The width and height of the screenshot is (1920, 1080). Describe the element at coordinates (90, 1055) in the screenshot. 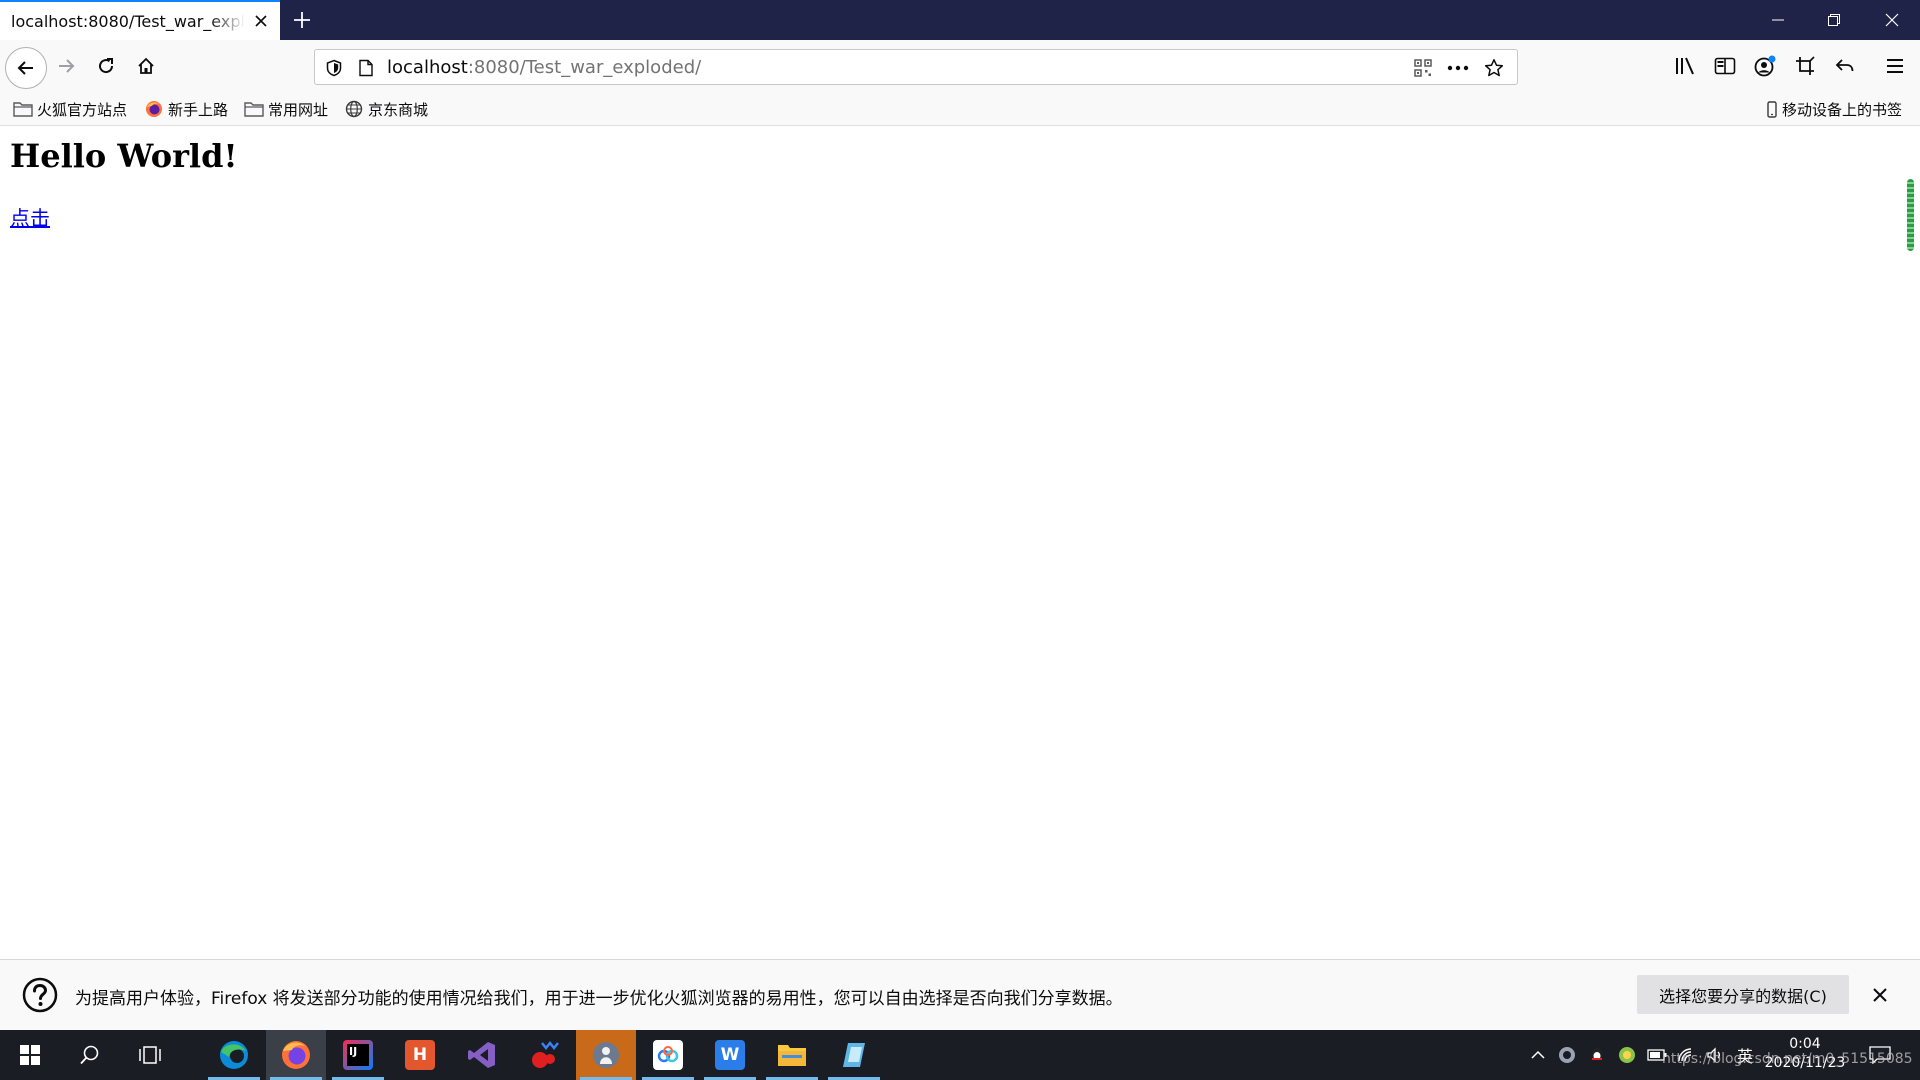

I see `search-icon` at that location.